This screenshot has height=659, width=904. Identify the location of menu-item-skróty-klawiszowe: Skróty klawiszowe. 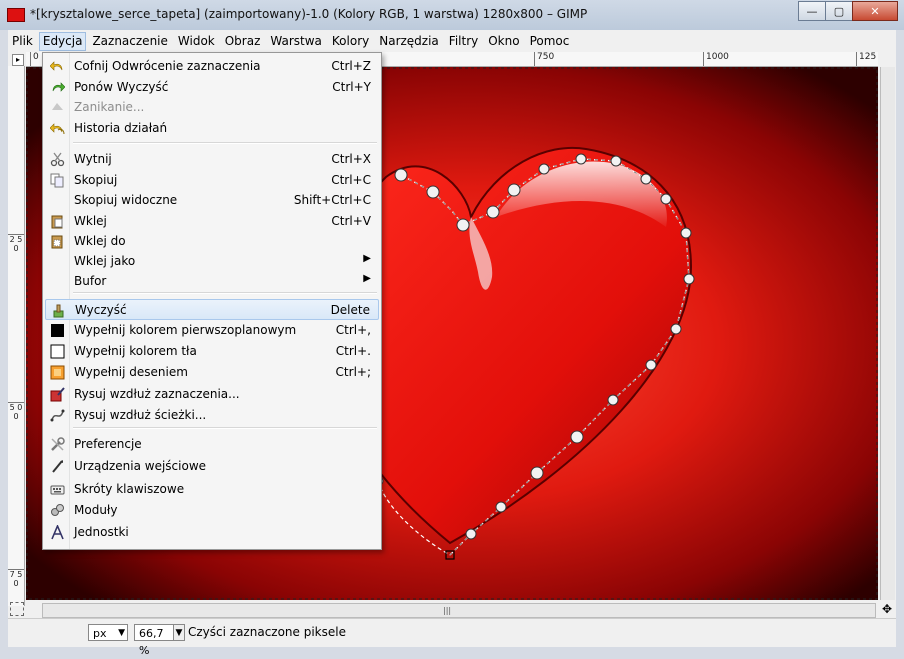
(212, 489).